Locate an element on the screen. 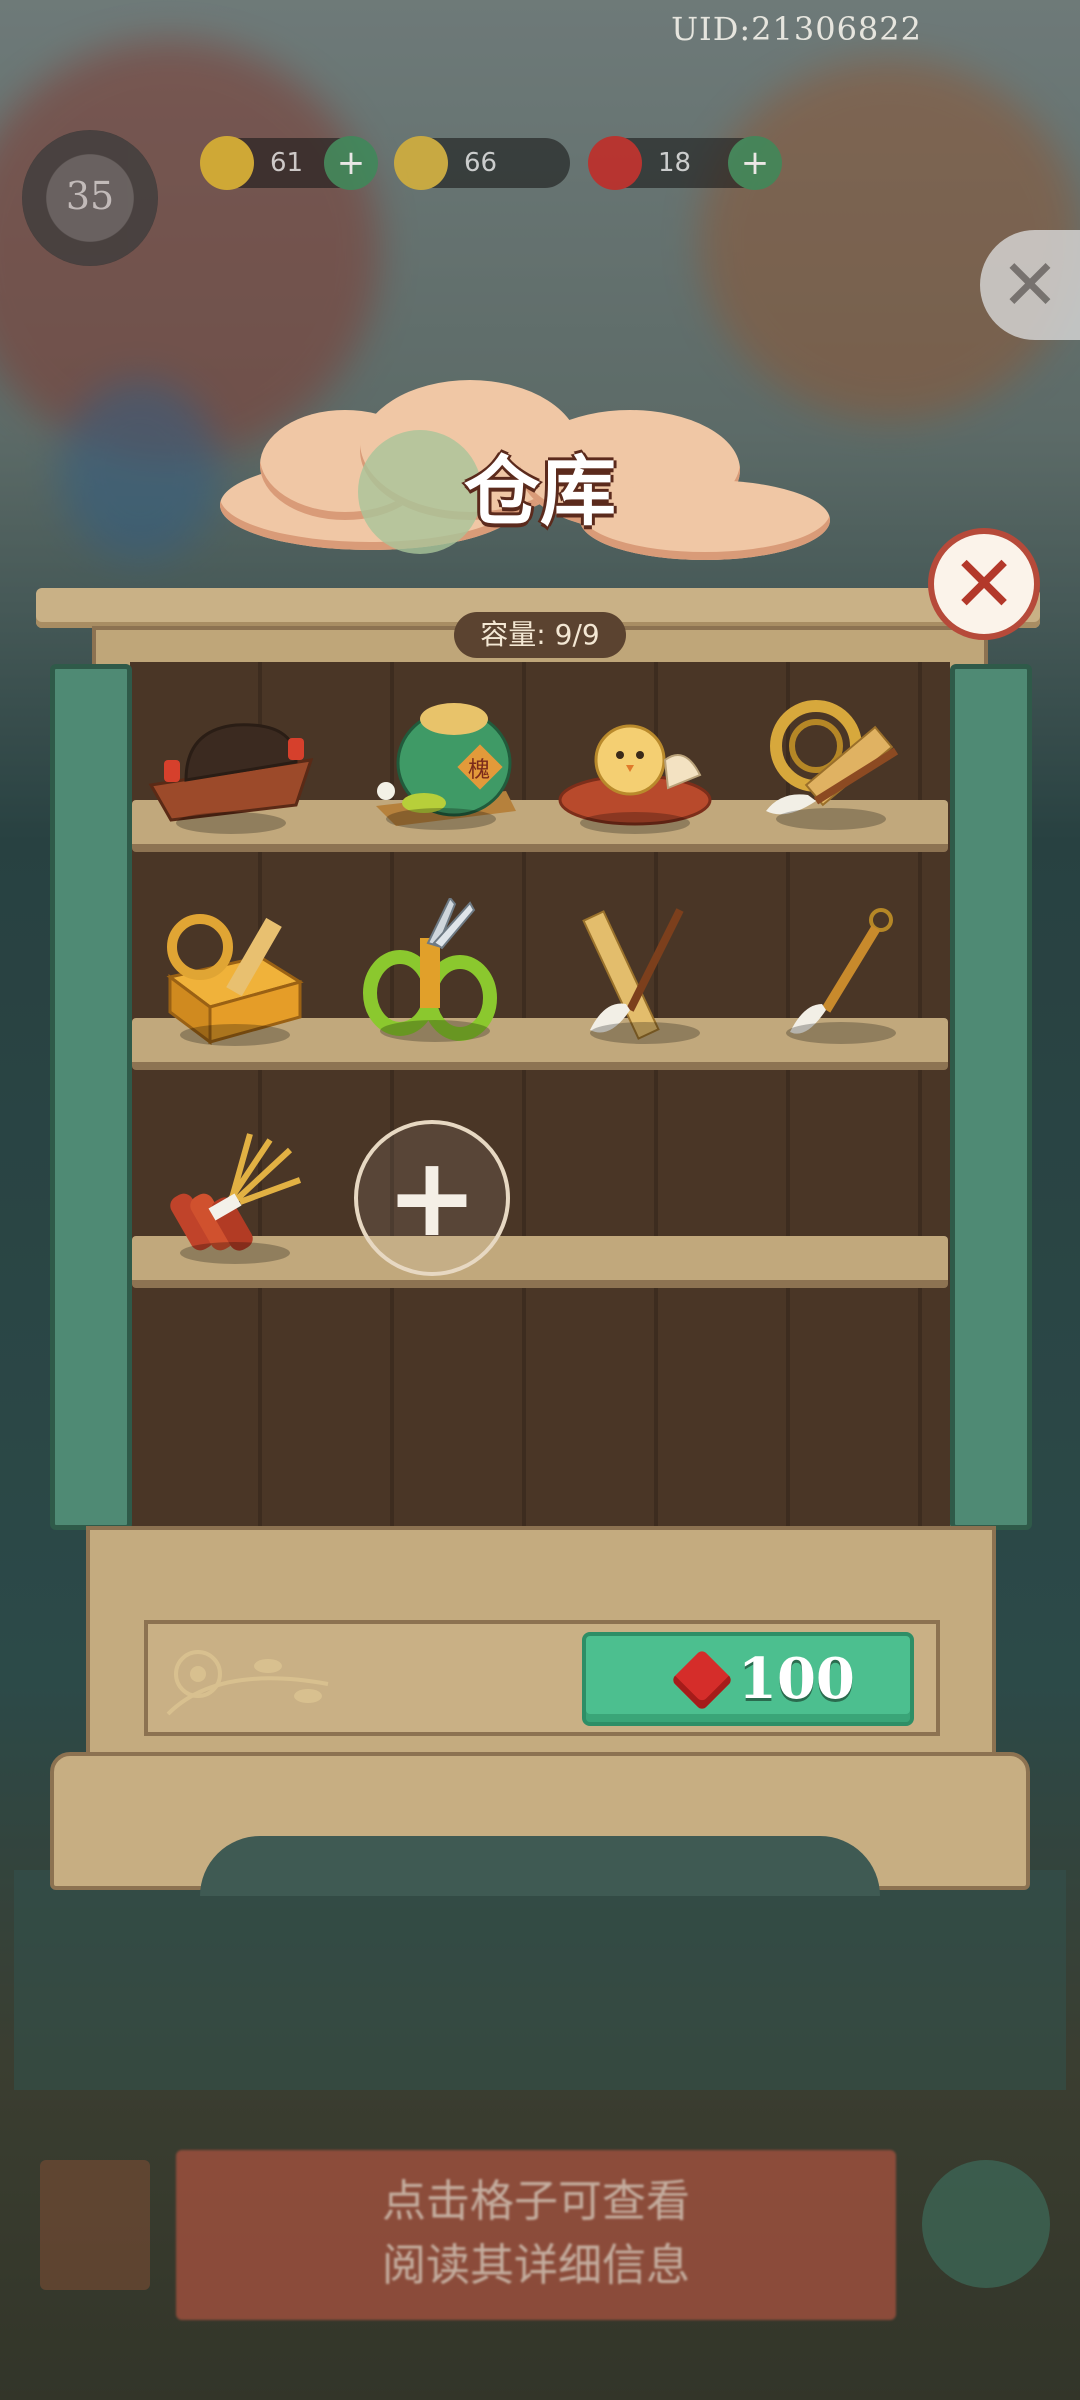 This screenshot has height=2400, width=1080. page-title: 仓库 is located at coordinates (540, 491).